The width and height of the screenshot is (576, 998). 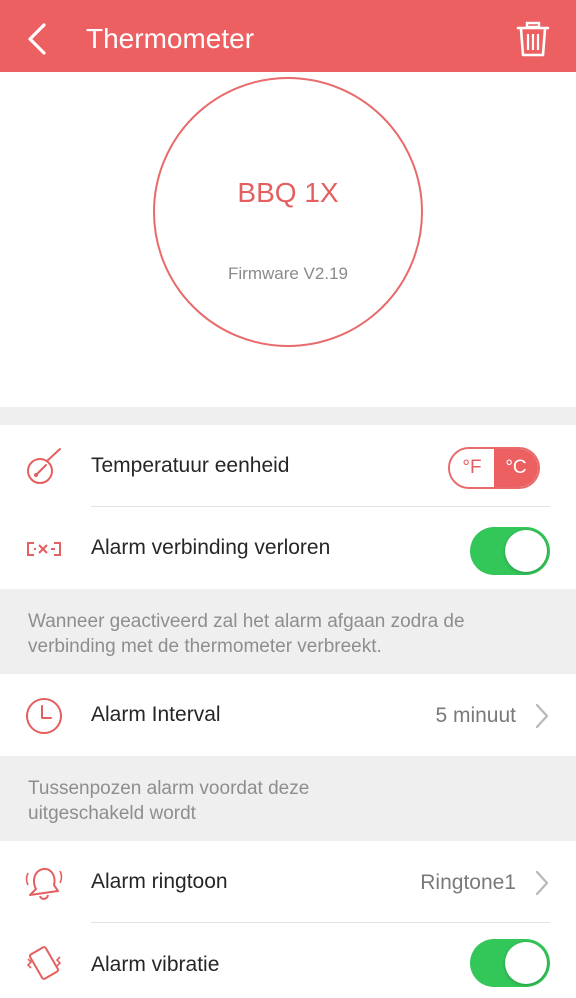 What do you see at coordinates (155, 964) in the screenshot?
I see `alarm-vibration-label: Alarm vibratie` at bounding box center [155, 964].